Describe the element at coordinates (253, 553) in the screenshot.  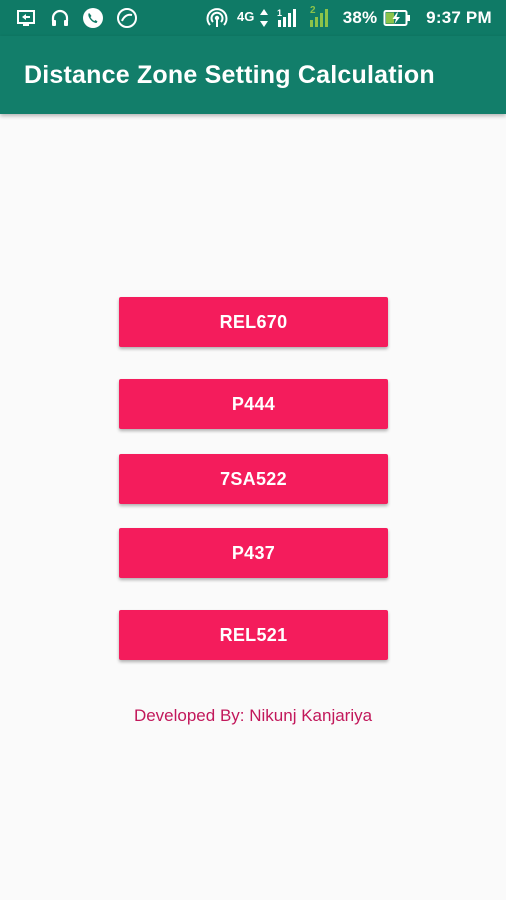
I see `p437-button: P437` at that location.